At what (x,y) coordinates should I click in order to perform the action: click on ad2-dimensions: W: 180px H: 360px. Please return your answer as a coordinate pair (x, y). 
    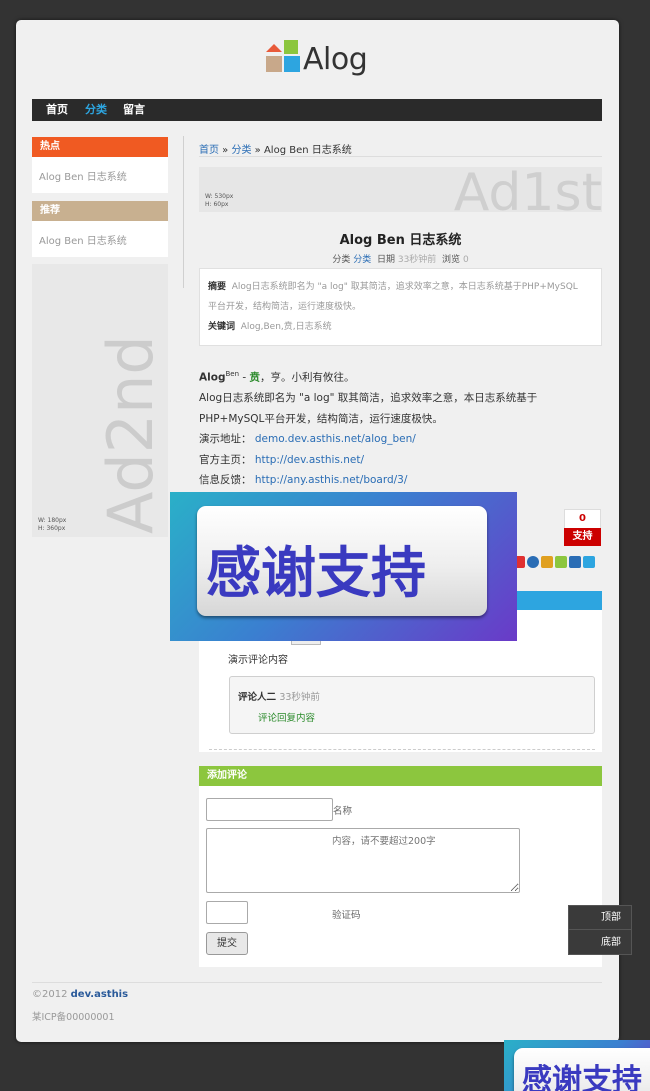
    Looking at the image, I should click on (52, 525).